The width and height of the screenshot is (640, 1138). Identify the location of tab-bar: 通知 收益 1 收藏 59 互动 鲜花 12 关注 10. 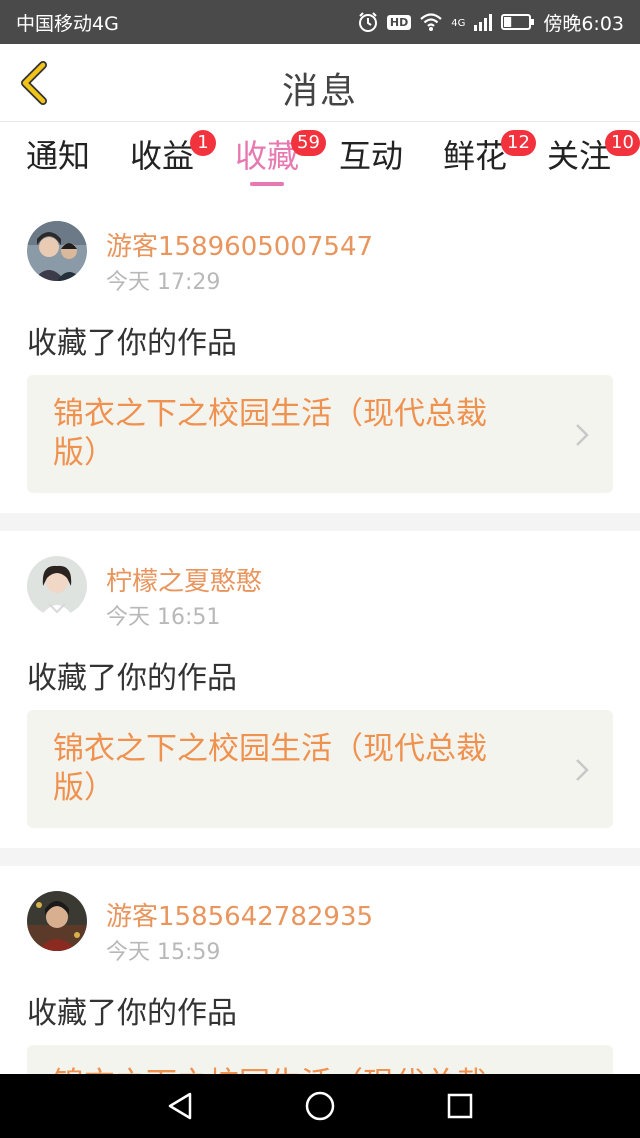
(320, 159).